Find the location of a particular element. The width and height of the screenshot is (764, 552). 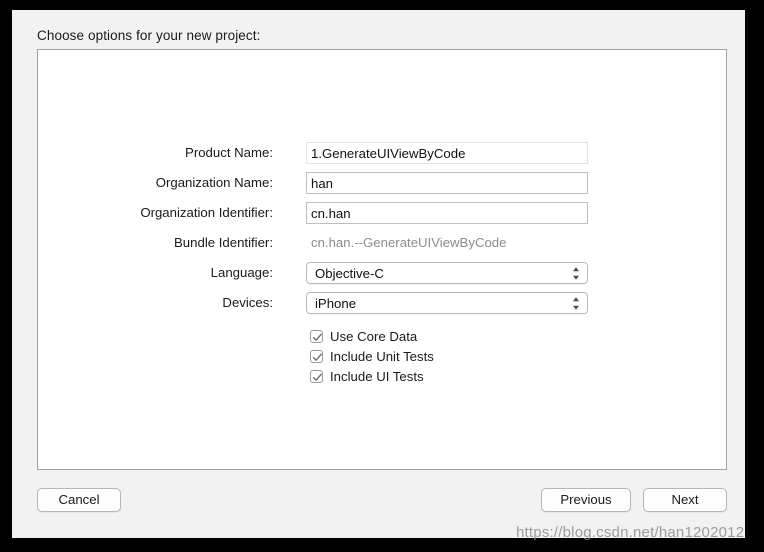

language-select: Objective-C is located at coordinates (447, 273).